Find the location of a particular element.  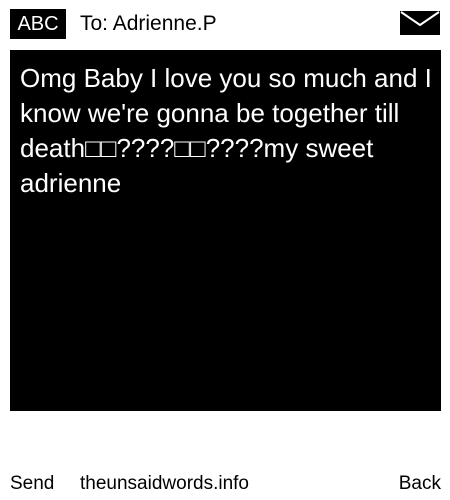

input-mode-badge: ABC is located at coordinates (38, 24).